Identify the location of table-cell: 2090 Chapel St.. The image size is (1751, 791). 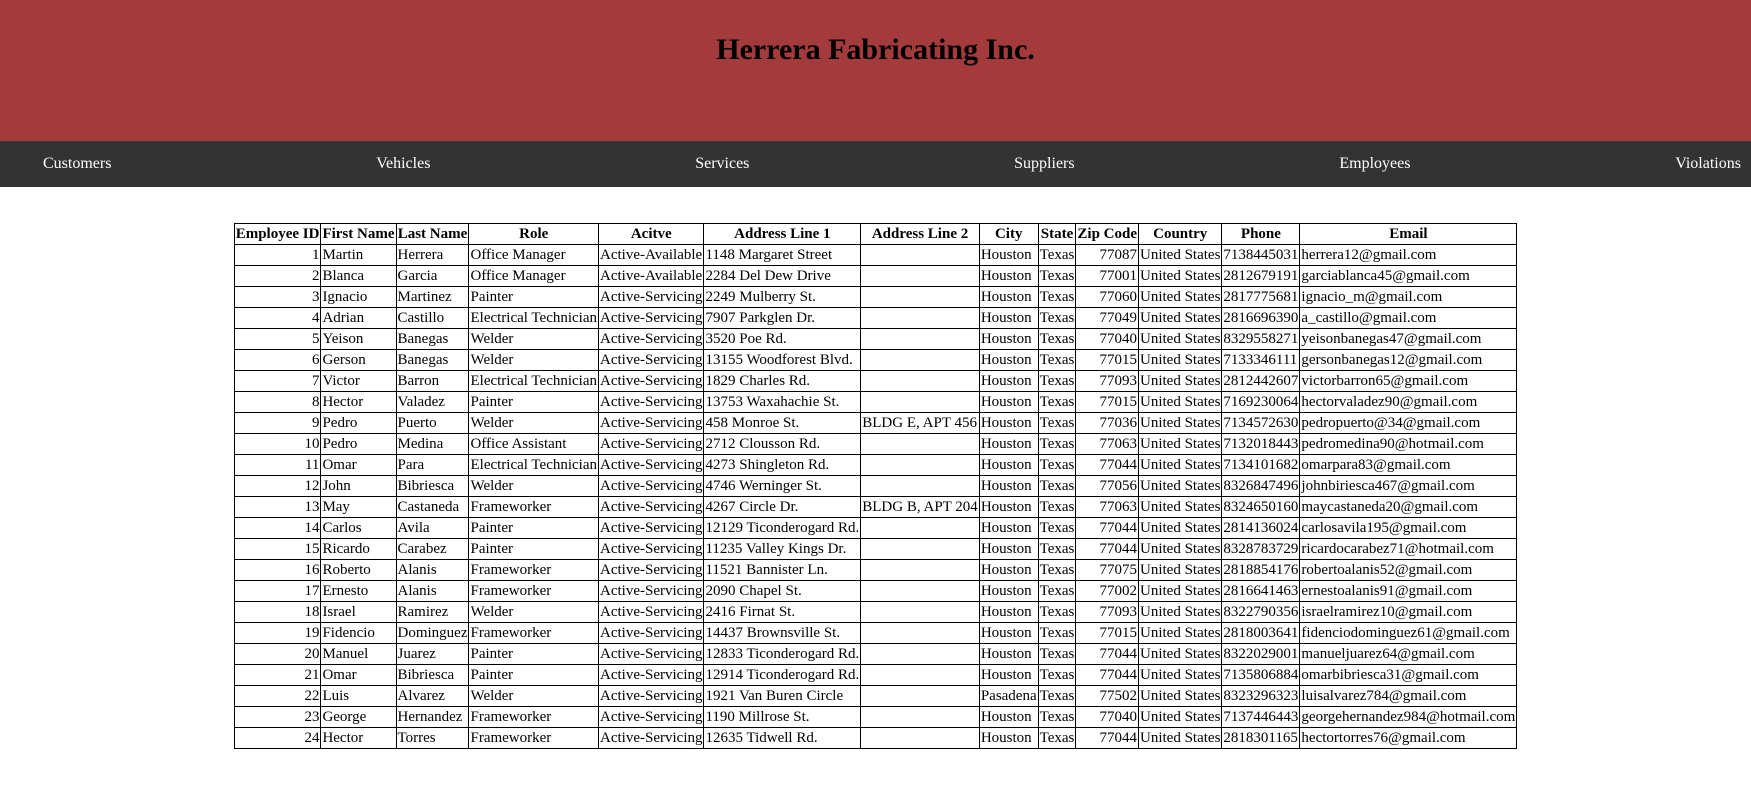
(782, 591).